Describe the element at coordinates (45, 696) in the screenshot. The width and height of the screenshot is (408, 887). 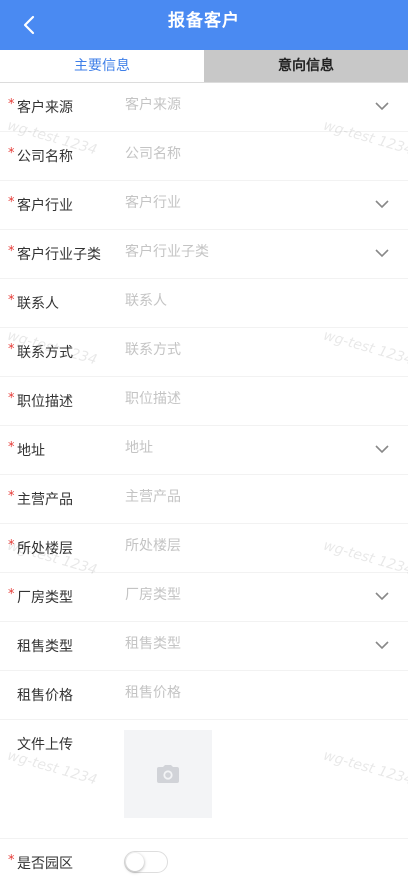
I see `field-label: 租售价格` at that location.